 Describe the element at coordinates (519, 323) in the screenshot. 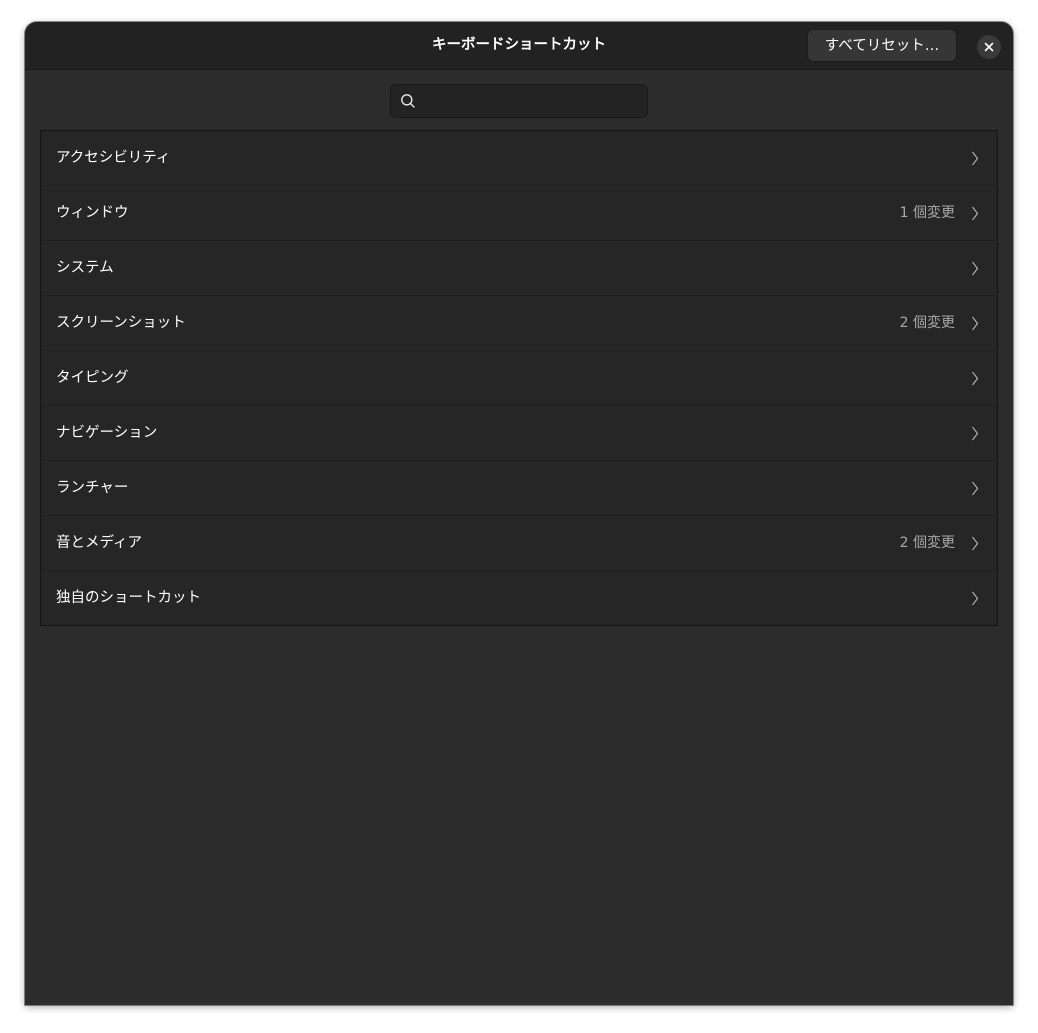

I see `category-row: スクリーンショット 2 個変更` at that location.